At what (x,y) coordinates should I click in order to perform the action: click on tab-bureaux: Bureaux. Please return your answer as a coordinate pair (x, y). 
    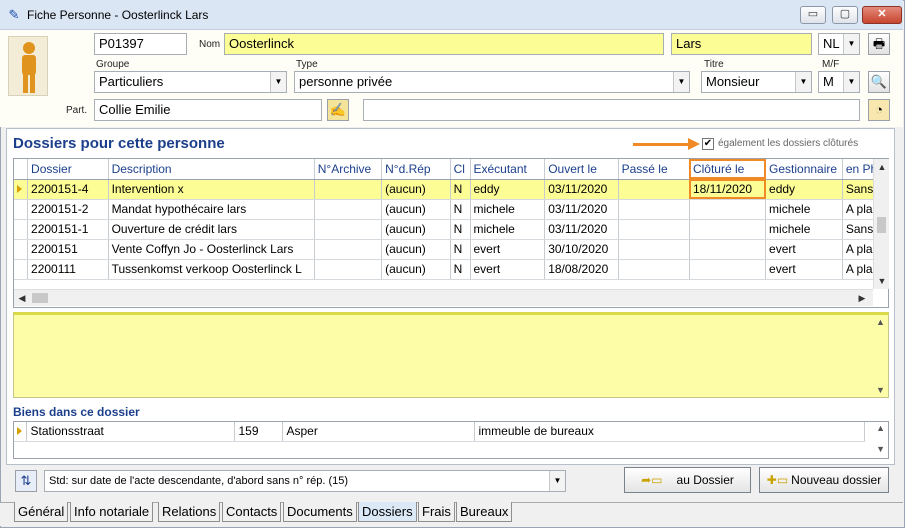
    Looking at the image, I should click on (484, 512).